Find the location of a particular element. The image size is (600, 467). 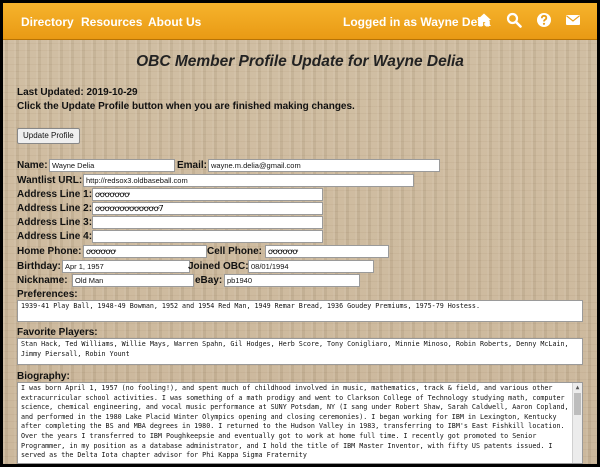

help-icon is located at coordinates (544, 20).